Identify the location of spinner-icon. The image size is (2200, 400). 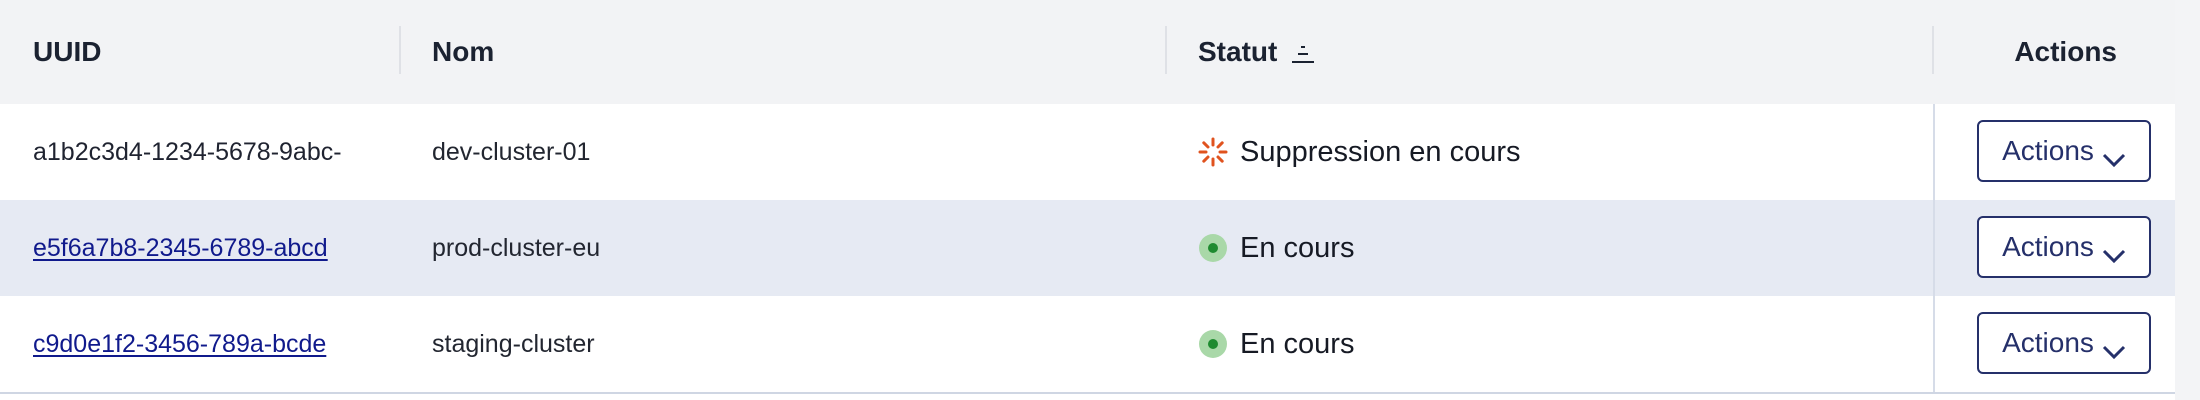
(1213, 152).